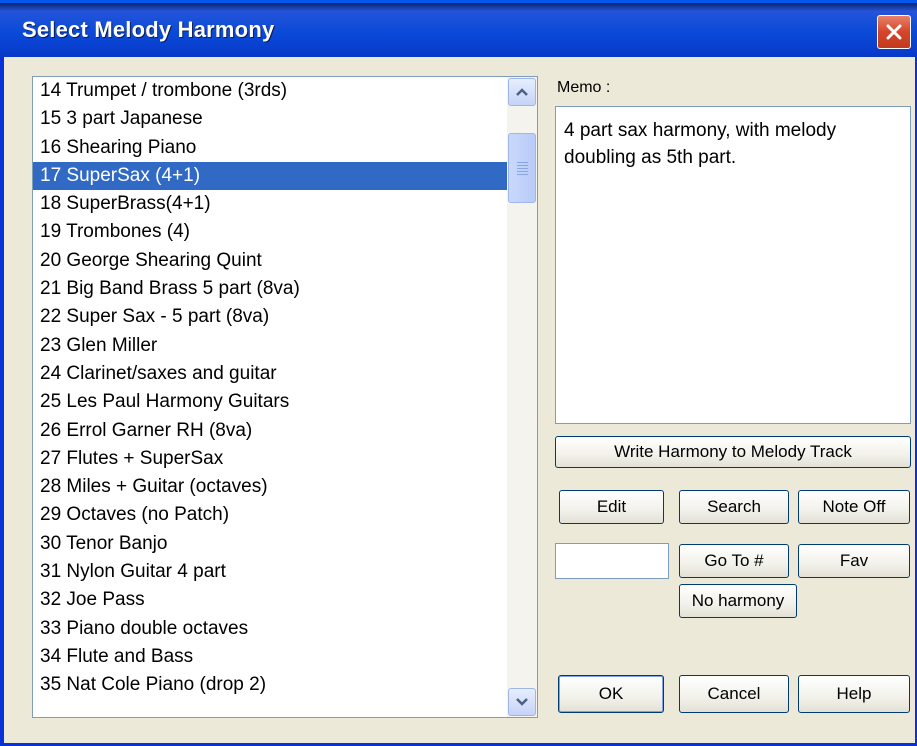 This screenshot has width=917, height=746. Describe the element at coordinates (270, 431) in the screenshot. I see `list-item: 26 Errol Garner RH (8va)` at that location.